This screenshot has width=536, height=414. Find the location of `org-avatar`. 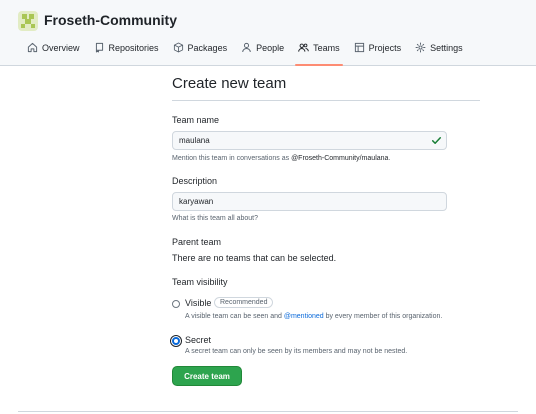

org-avatar is located at coordinates (28, 21).